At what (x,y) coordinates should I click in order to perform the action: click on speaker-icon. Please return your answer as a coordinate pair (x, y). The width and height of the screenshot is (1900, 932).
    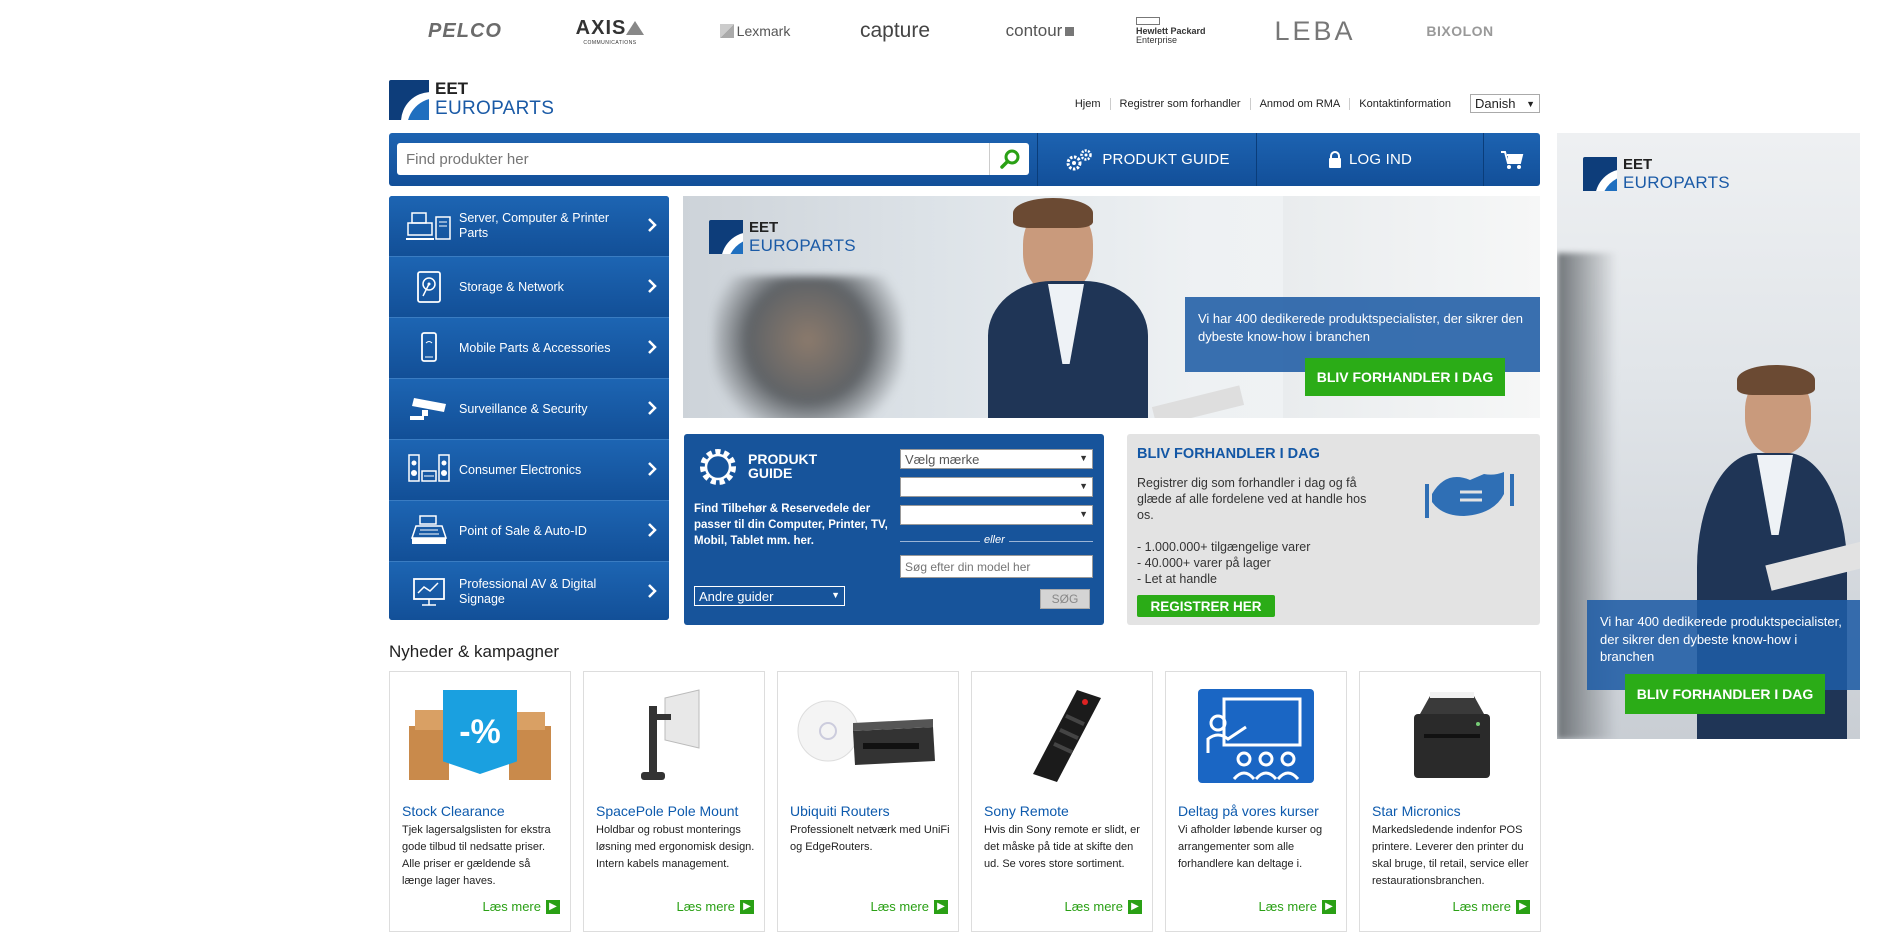
    Looking at the image, I should click on (429, 468).